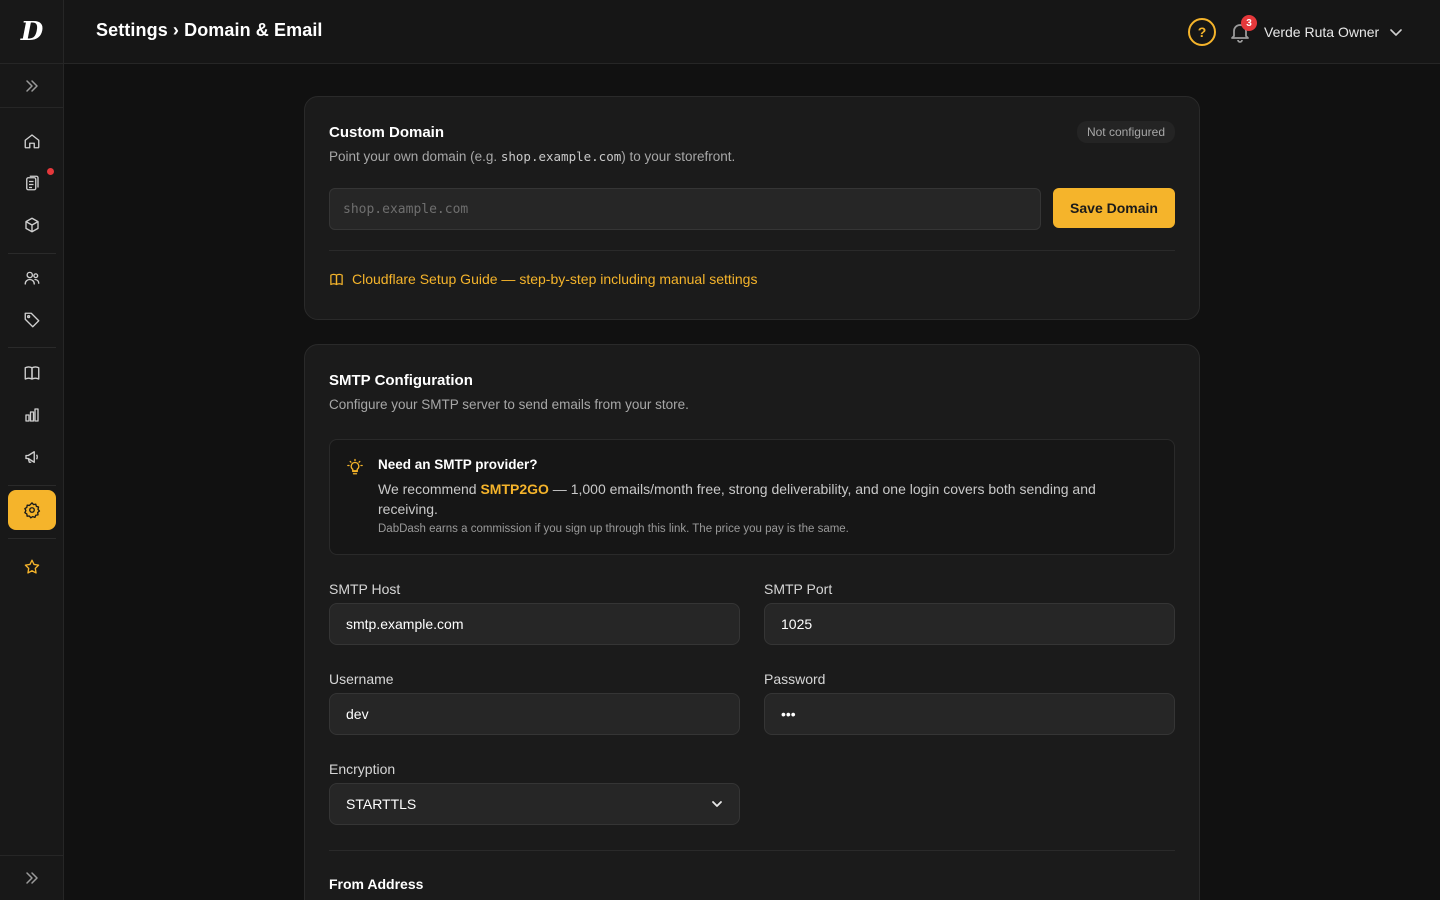  Describe the element at coordinates (365, 589) in the screenshot. I see `smtp-host-label: SMTP Host` at that location.